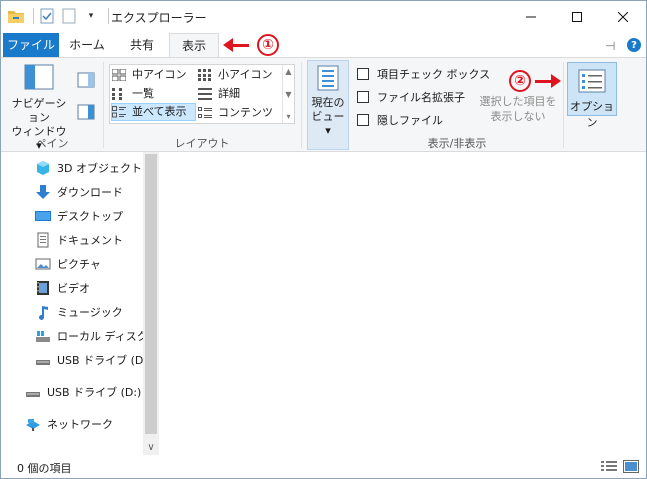 This screenshot has width=647, height=479. Describe the element at coordinates (43, 240) in the screenshot. I see `documents-icon` at that location.